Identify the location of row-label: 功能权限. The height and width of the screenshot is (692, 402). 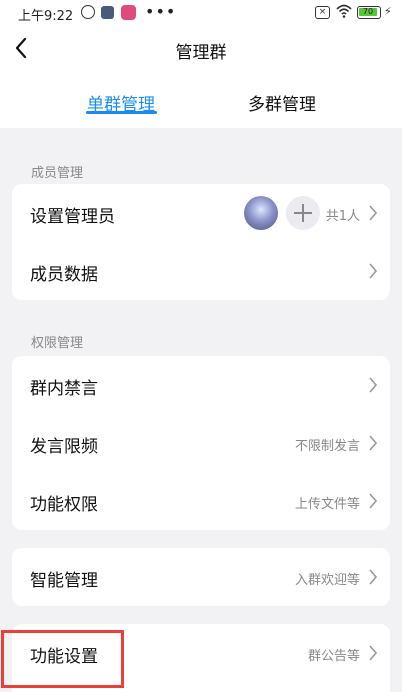
(64, 505).